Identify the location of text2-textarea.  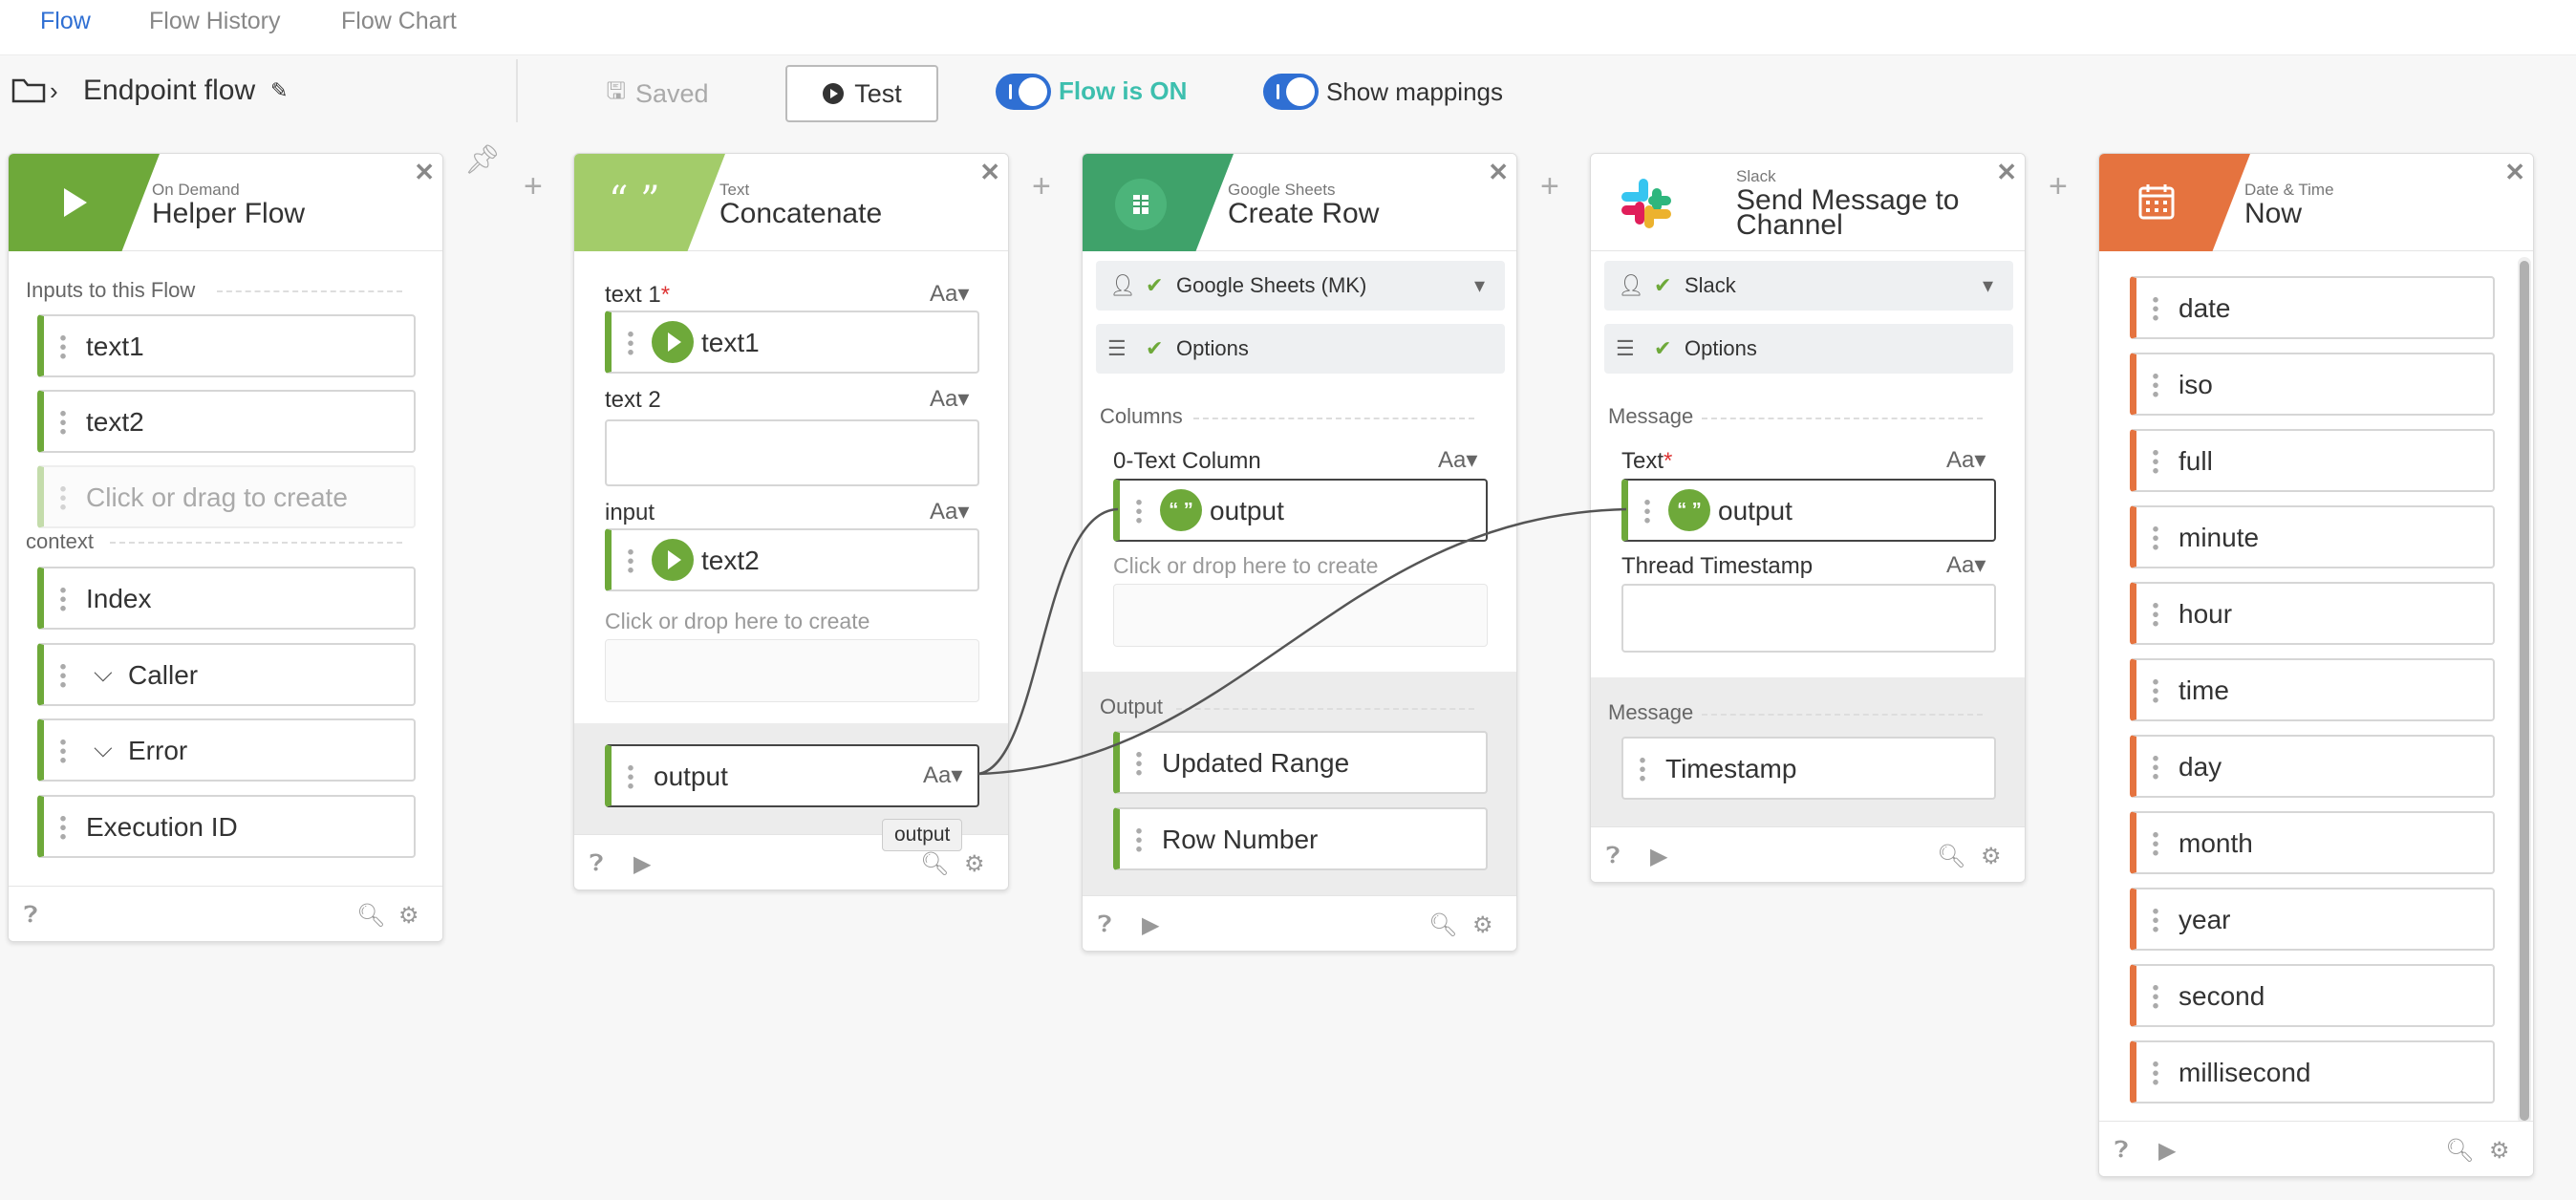
(792, 452).